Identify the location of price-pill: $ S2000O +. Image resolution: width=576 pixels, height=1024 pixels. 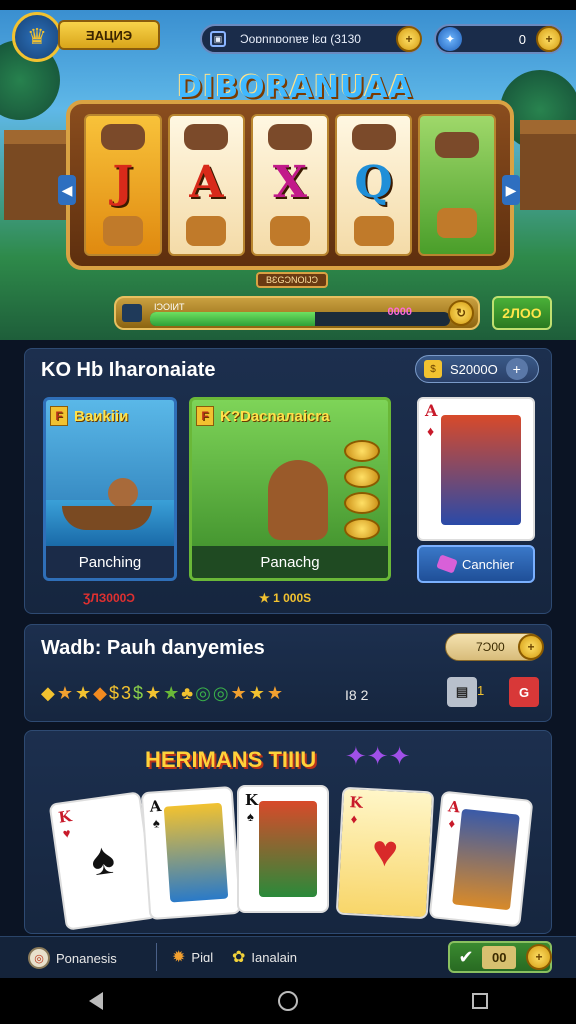
(477, 369).